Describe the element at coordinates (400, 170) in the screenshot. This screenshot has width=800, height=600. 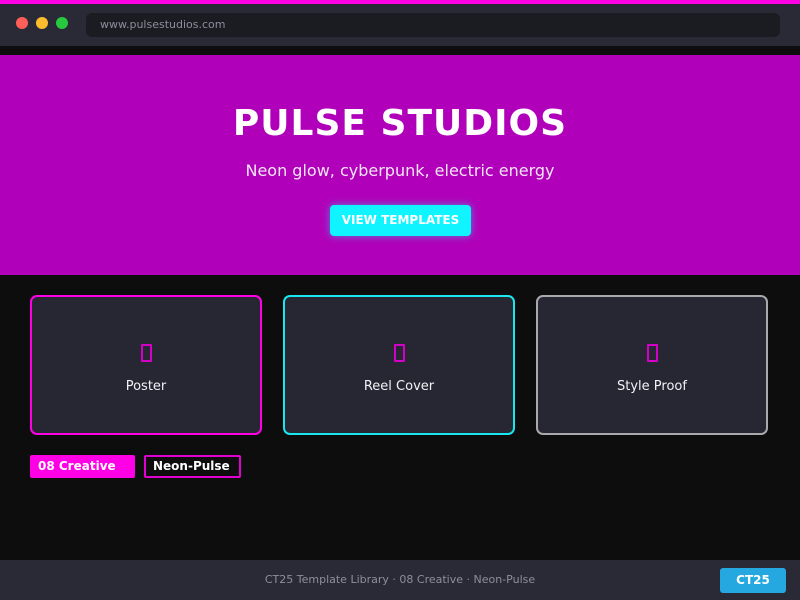
I see `hero-subtitle: Neon glow, cyberpunk, electric energy` at that location.